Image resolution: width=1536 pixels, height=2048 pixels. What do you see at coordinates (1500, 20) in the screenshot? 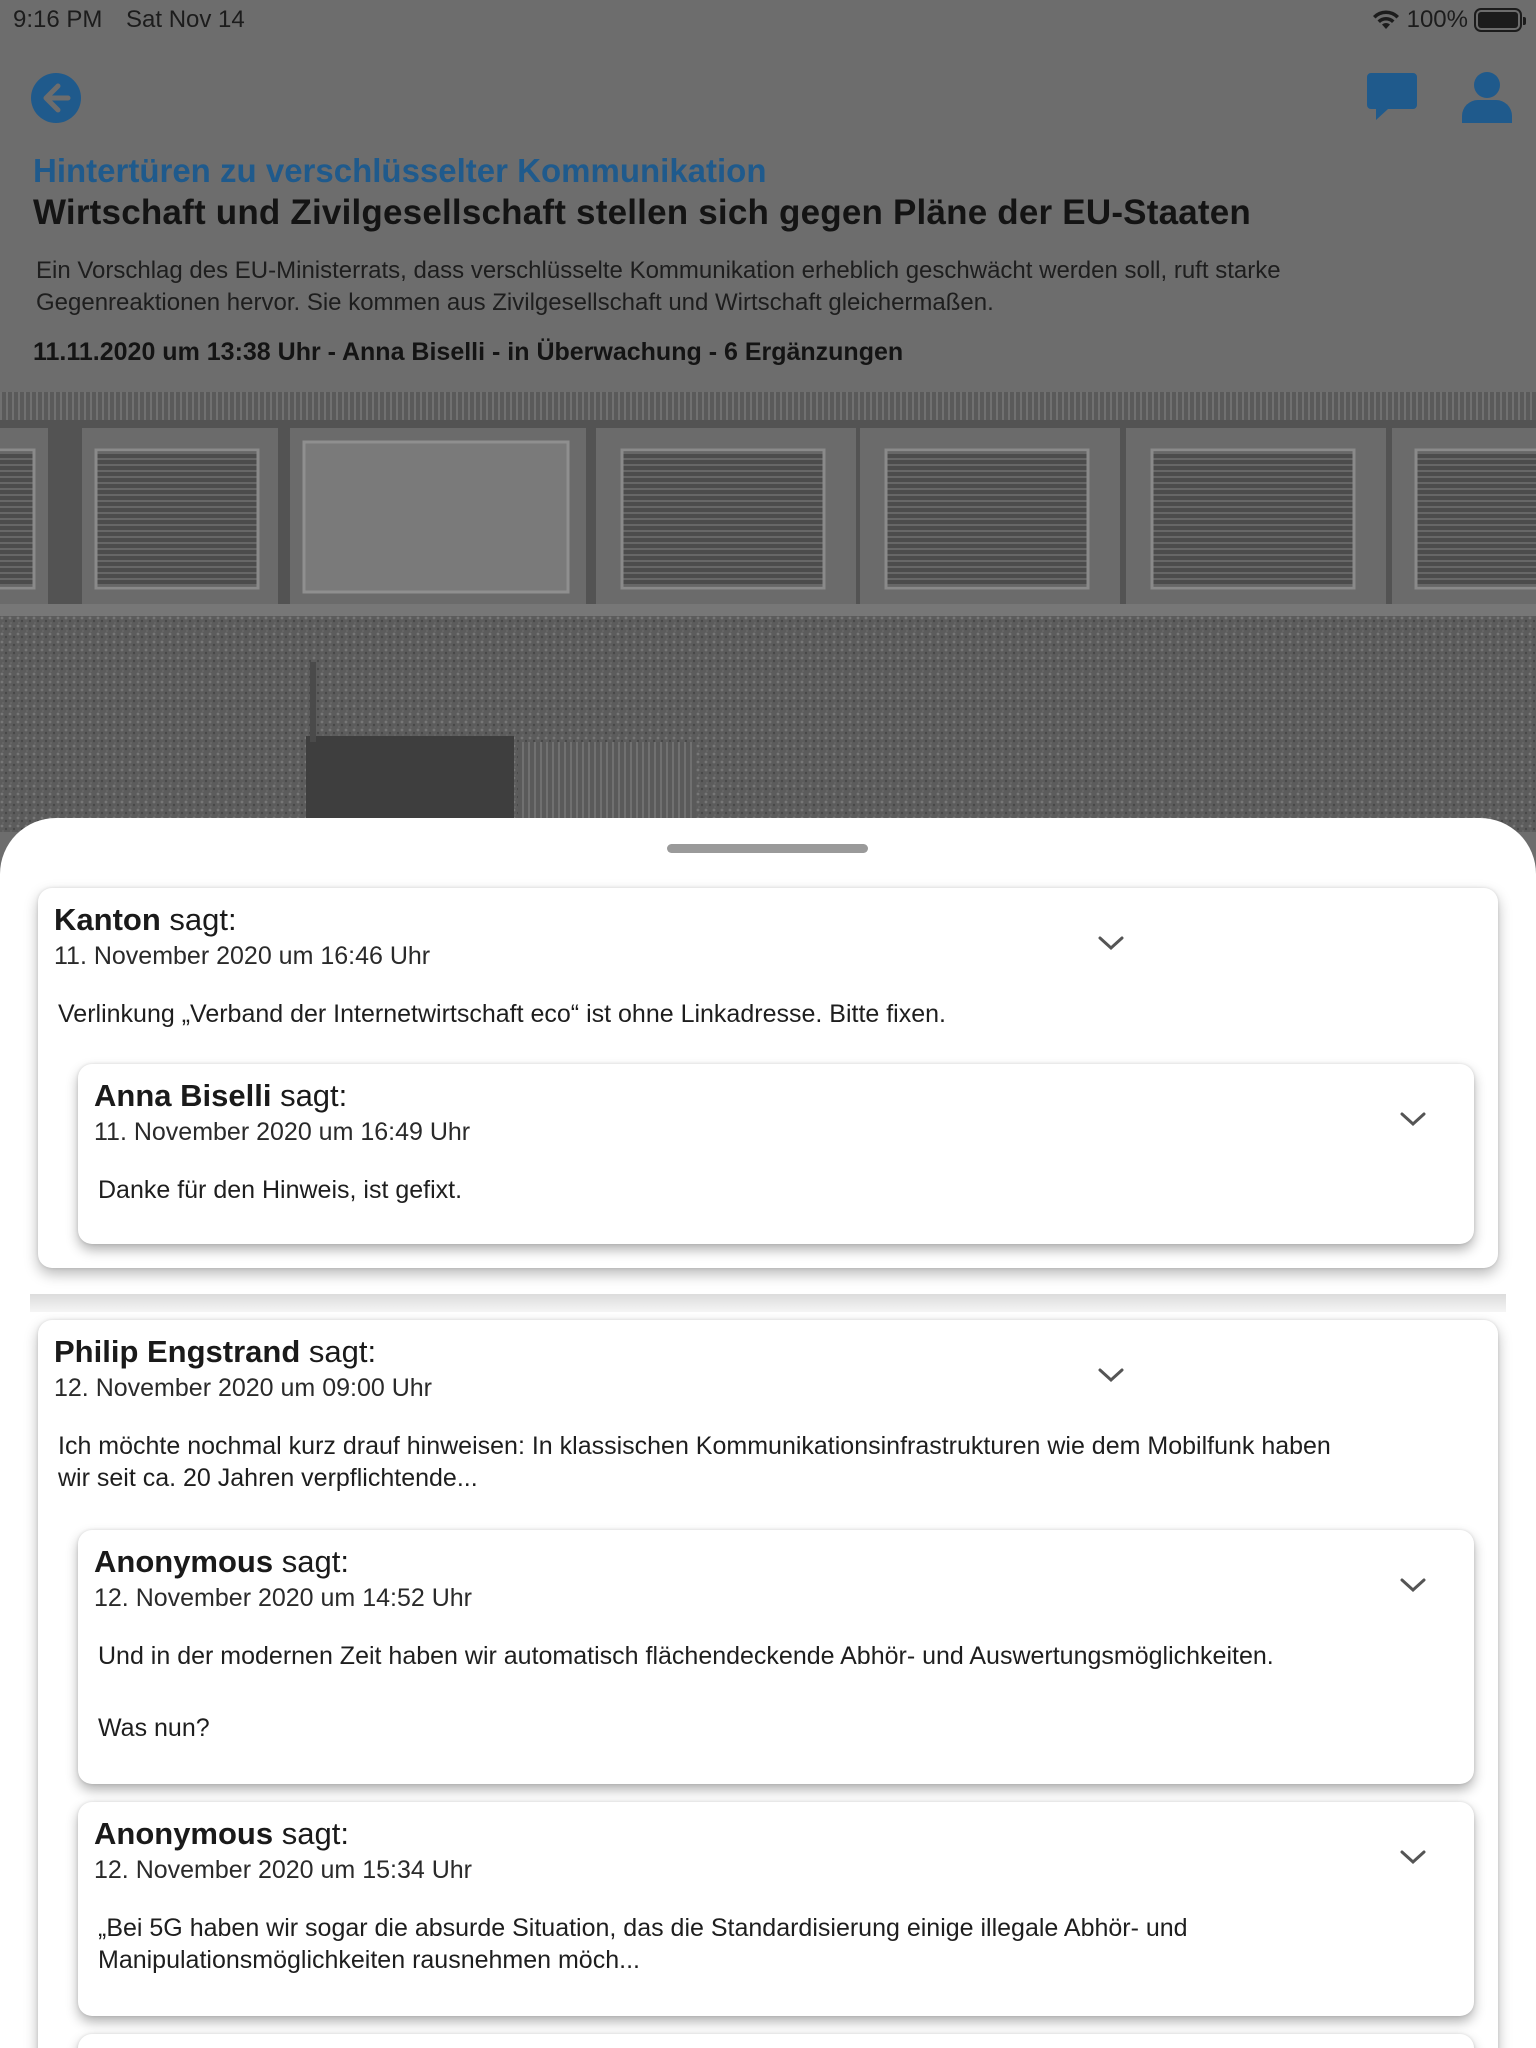
I see `battery-icon` at bounding box center [1500, 20].